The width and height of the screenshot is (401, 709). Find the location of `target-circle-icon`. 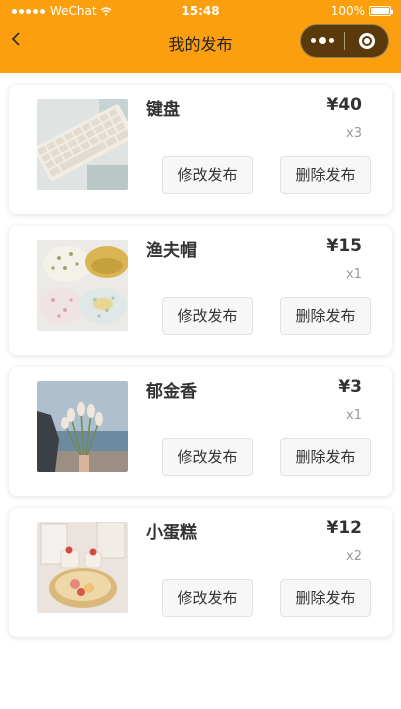

target-circle-icon is located at coordinates (366, 41).